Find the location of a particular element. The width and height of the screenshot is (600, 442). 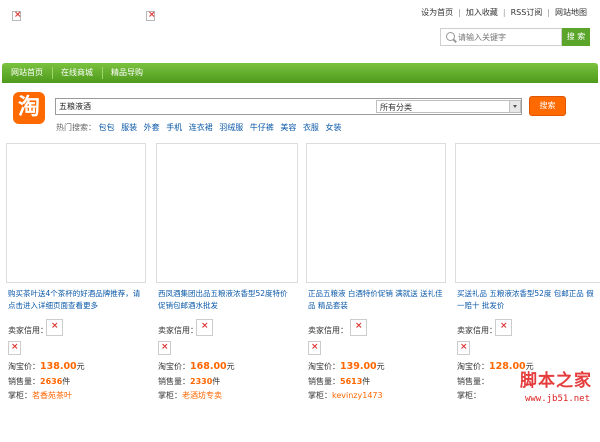

hot-keyword: 羽绒服 is located at coordinates (231, 127).